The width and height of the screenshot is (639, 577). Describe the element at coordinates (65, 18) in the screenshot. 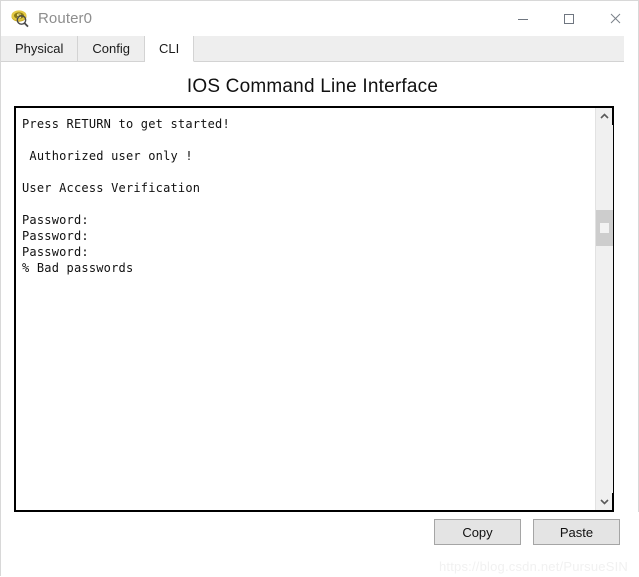

I see `window-title: Router0` at that location.